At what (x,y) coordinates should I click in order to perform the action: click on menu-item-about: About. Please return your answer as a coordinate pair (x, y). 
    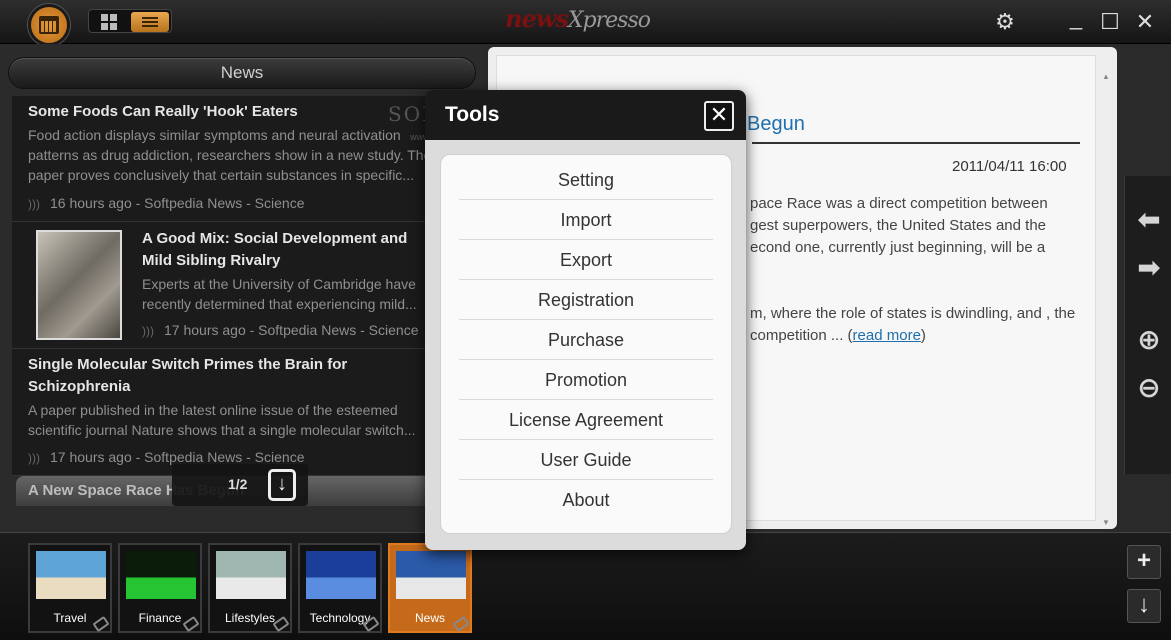
    Looking at the image, I should click on (586, 500).